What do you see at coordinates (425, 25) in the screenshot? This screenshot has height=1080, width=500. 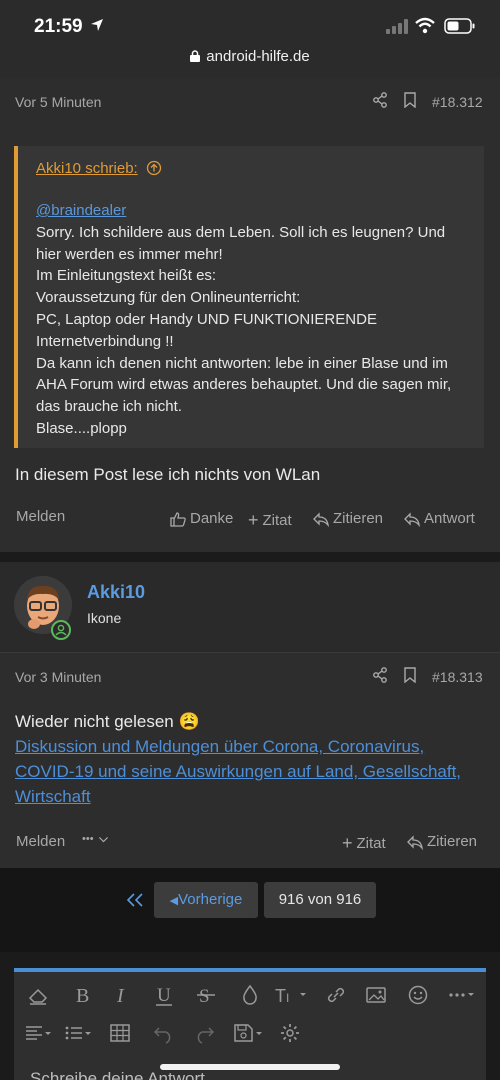 I see `wifi-icon` at bounding box center [425, 25].